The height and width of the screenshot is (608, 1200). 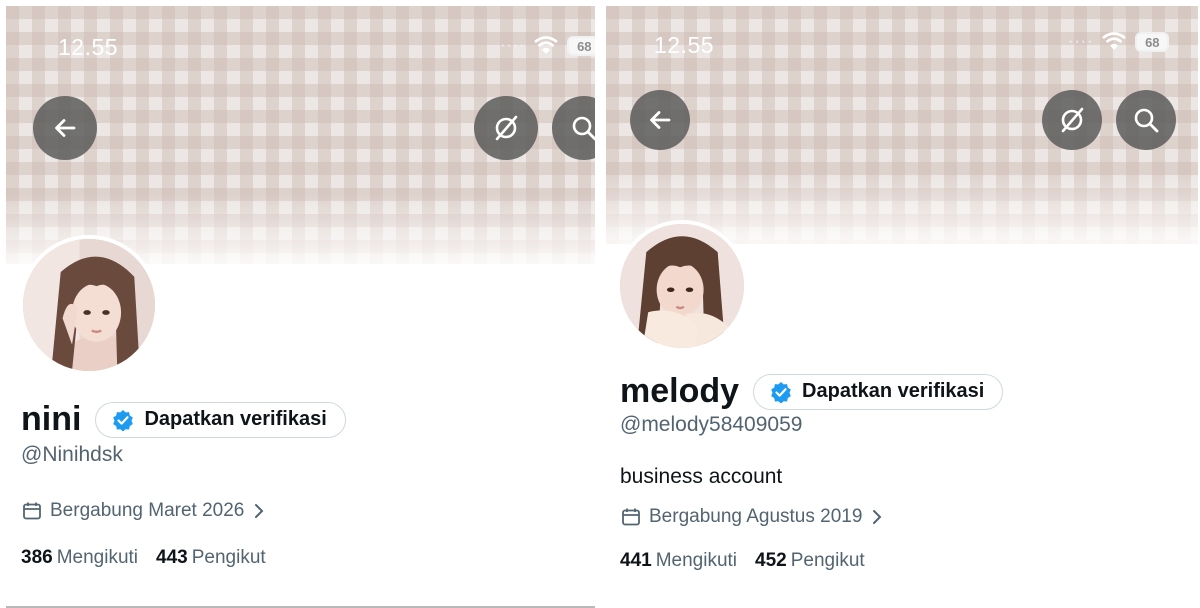 What do you see at coordinates (701, 476) in the screenshot?
I see `profile-bio: business account` at bounding box center [701, 476].